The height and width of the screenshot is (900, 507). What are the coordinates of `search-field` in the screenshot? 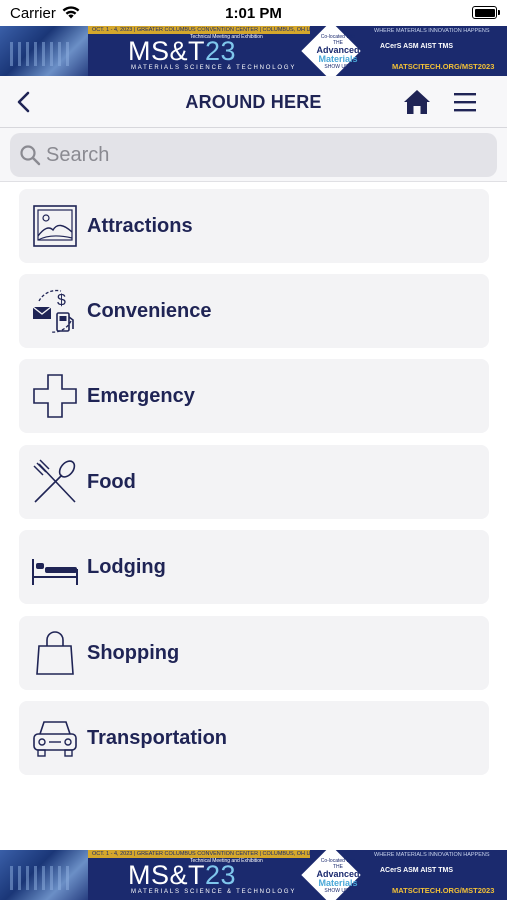 It's located at (253, 155).